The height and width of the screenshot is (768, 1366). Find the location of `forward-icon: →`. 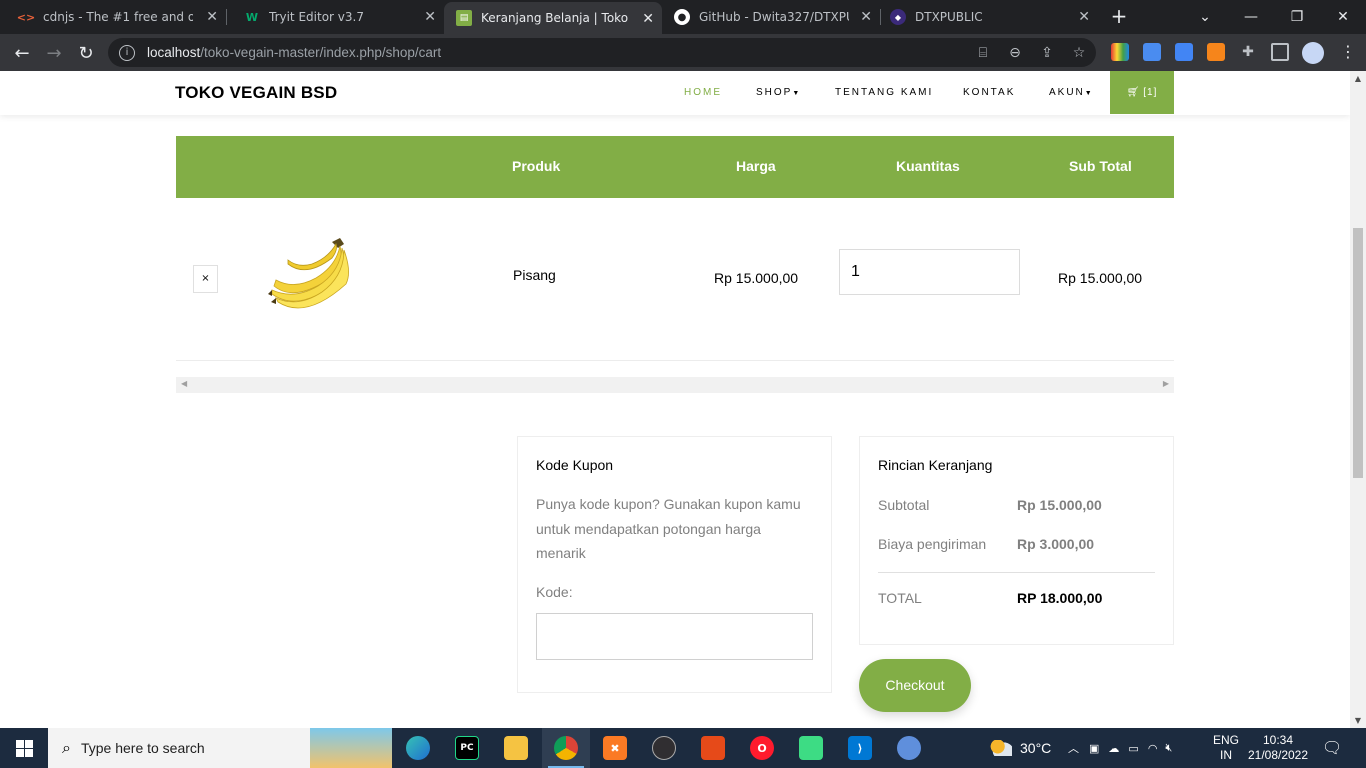

forward-icon: → is located at coordinates (54, 53).